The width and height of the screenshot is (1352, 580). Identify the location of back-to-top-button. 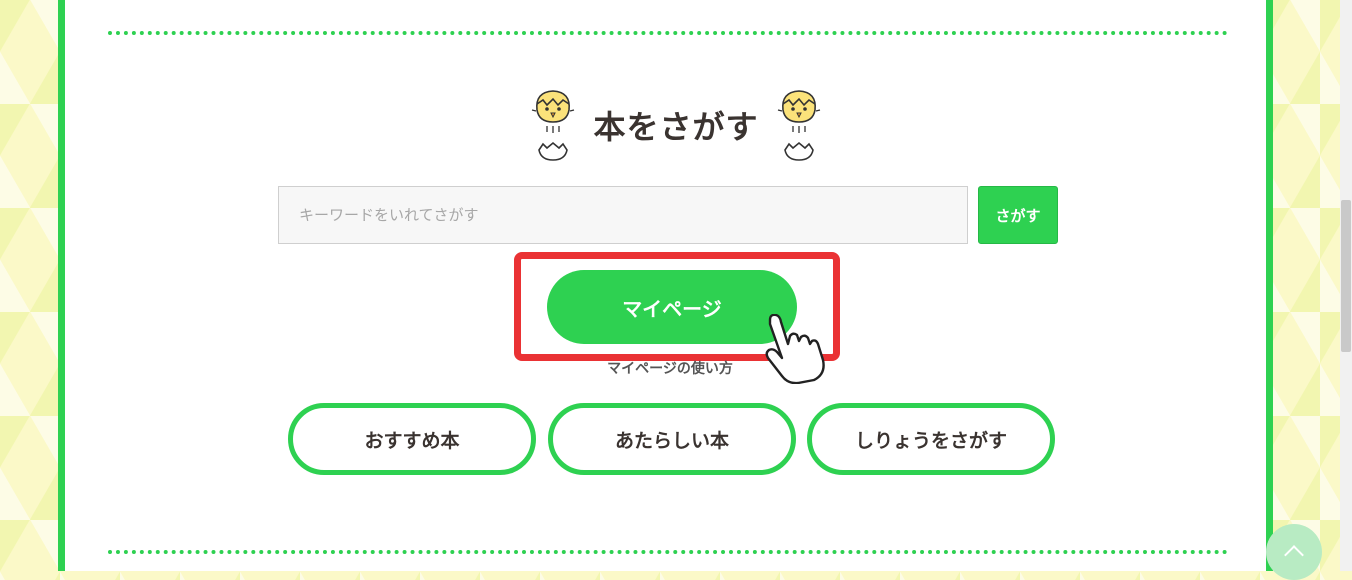
(1294, 552).